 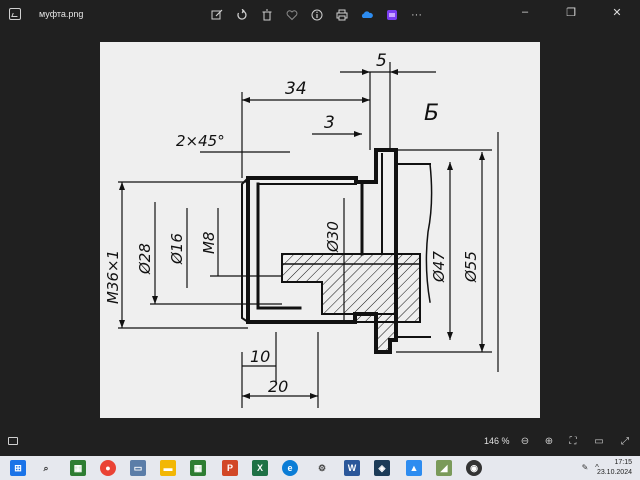 What do you see at coordinates (474, 468) in the screenshot?
I see `active-app-icon: ◉` at bounding box center [474, 468].